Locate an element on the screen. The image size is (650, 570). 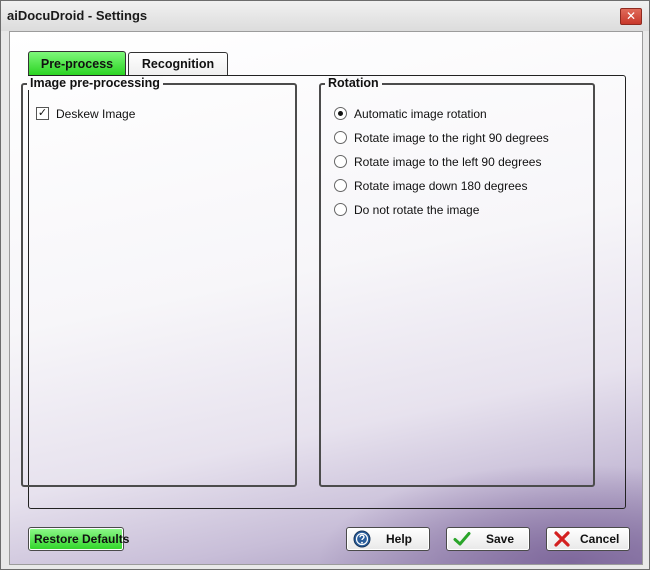
help-label: Help is located at coordinates (399, 539).